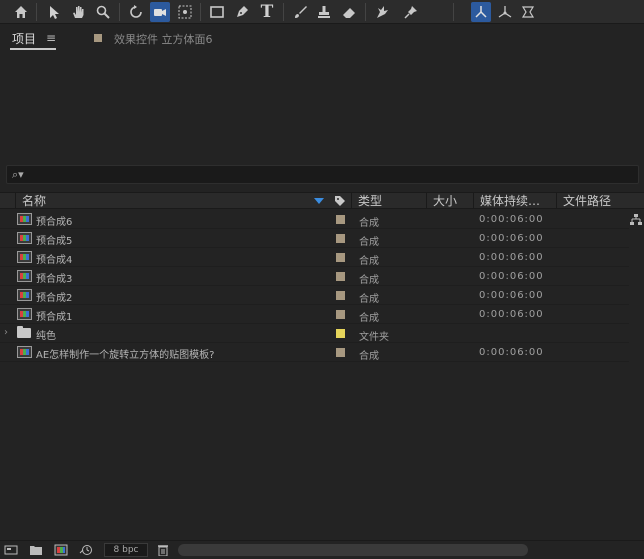 This screenshot has height=559, width=644. I want to click on tab-active-underline, so click(33, 49).